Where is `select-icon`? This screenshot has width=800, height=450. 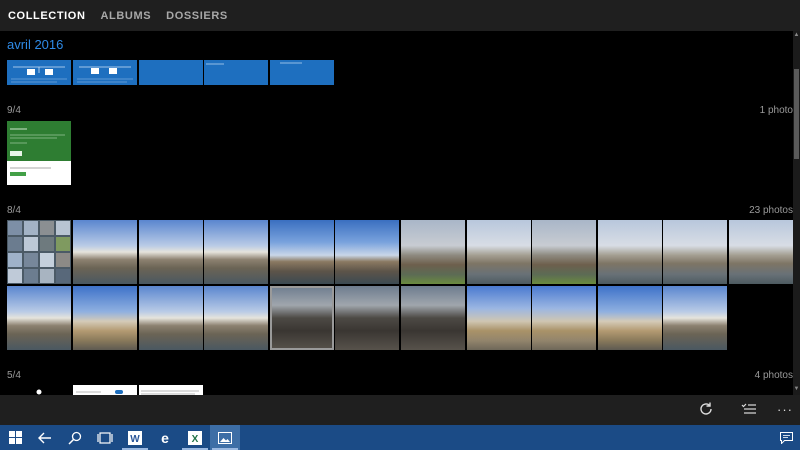 select-icon is located at coordinates (749, 410).